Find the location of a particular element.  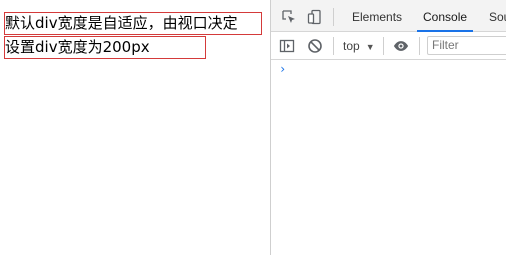

auto-width-text: 默认div宽度是自适应，由视口决定 is located at coordinates (121, 23).